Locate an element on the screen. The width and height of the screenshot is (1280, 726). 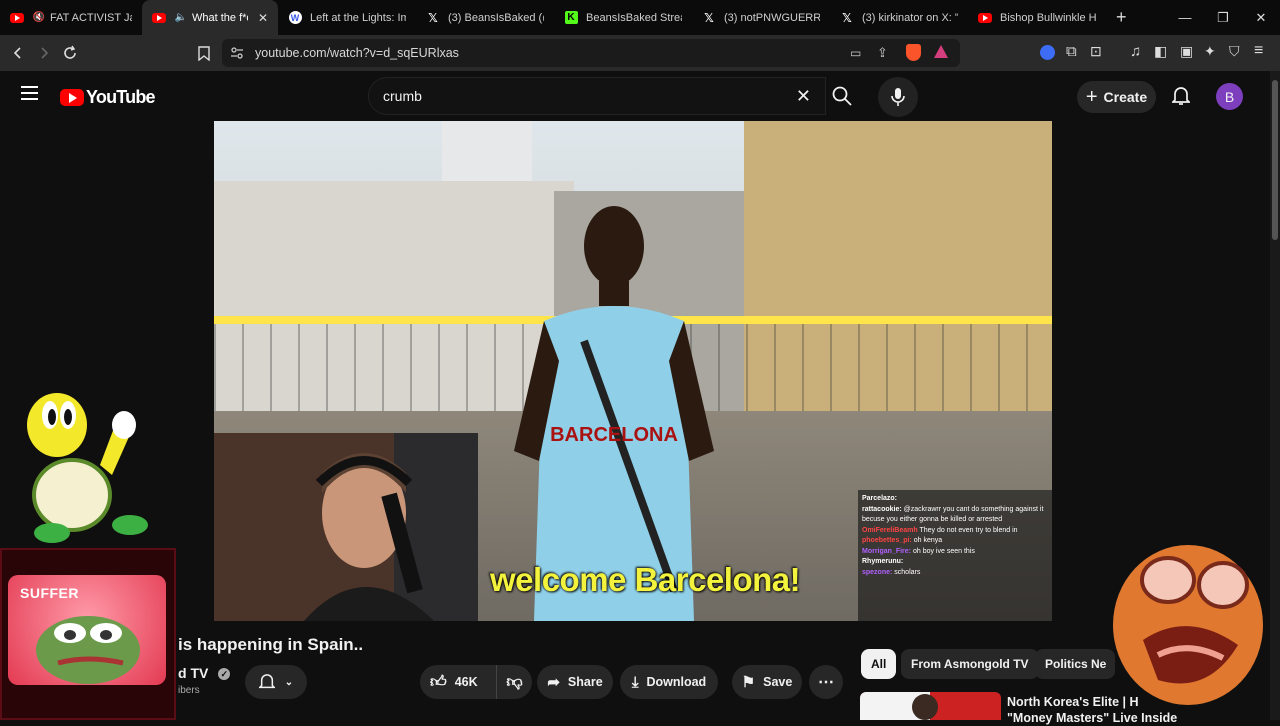
subscriber-count: ibers is located at coordinates (189, 690).